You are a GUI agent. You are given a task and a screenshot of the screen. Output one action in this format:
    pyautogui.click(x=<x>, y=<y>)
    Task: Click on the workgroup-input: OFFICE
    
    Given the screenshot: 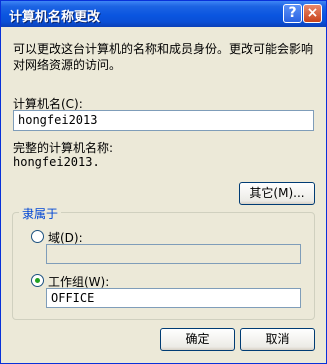 What is the action you would take?
    pyautogui.click(x=173, y=298)
    